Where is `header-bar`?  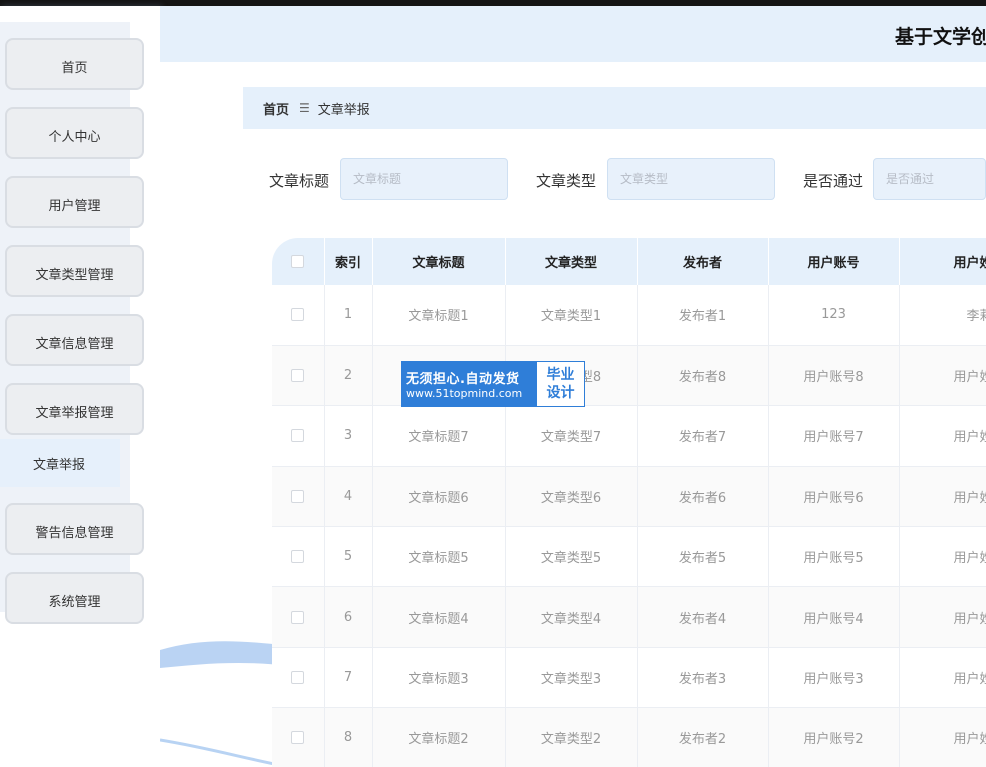 header-bar is located at coordinates (573, 34).